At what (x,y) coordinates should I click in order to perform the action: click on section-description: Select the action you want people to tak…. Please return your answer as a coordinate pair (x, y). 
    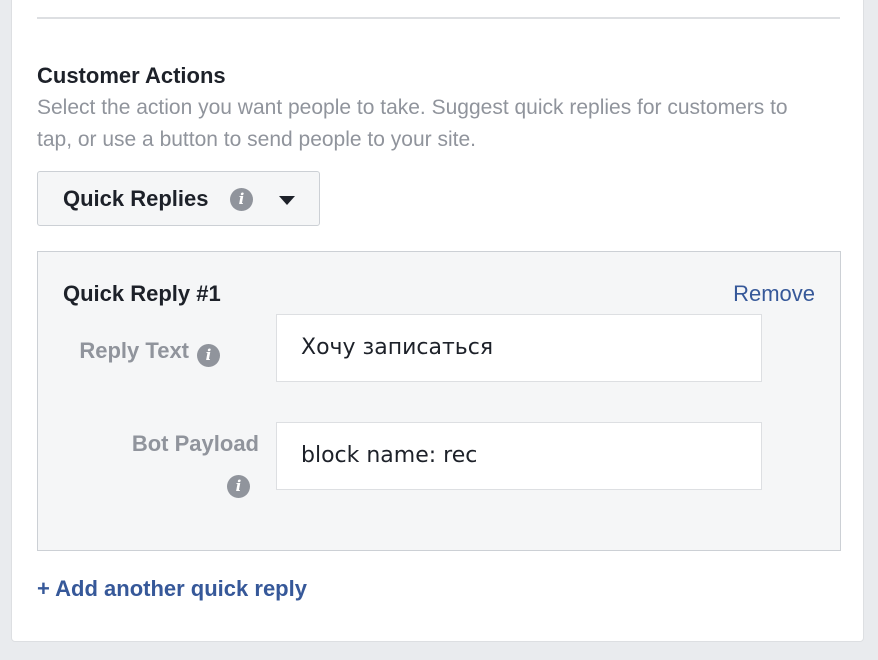
    Looking at the image, I should click on (412, 123).